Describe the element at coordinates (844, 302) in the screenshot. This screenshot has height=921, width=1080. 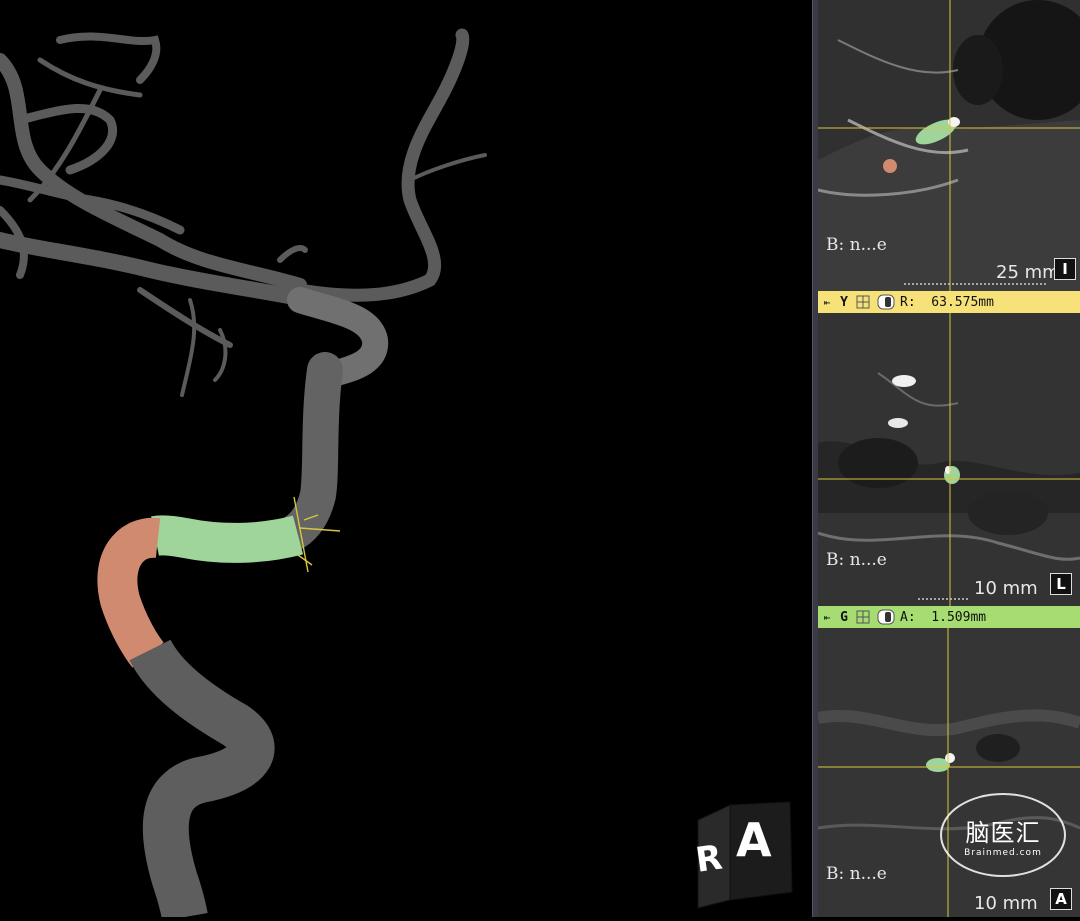
I see `plane-letter: Y` at that location.